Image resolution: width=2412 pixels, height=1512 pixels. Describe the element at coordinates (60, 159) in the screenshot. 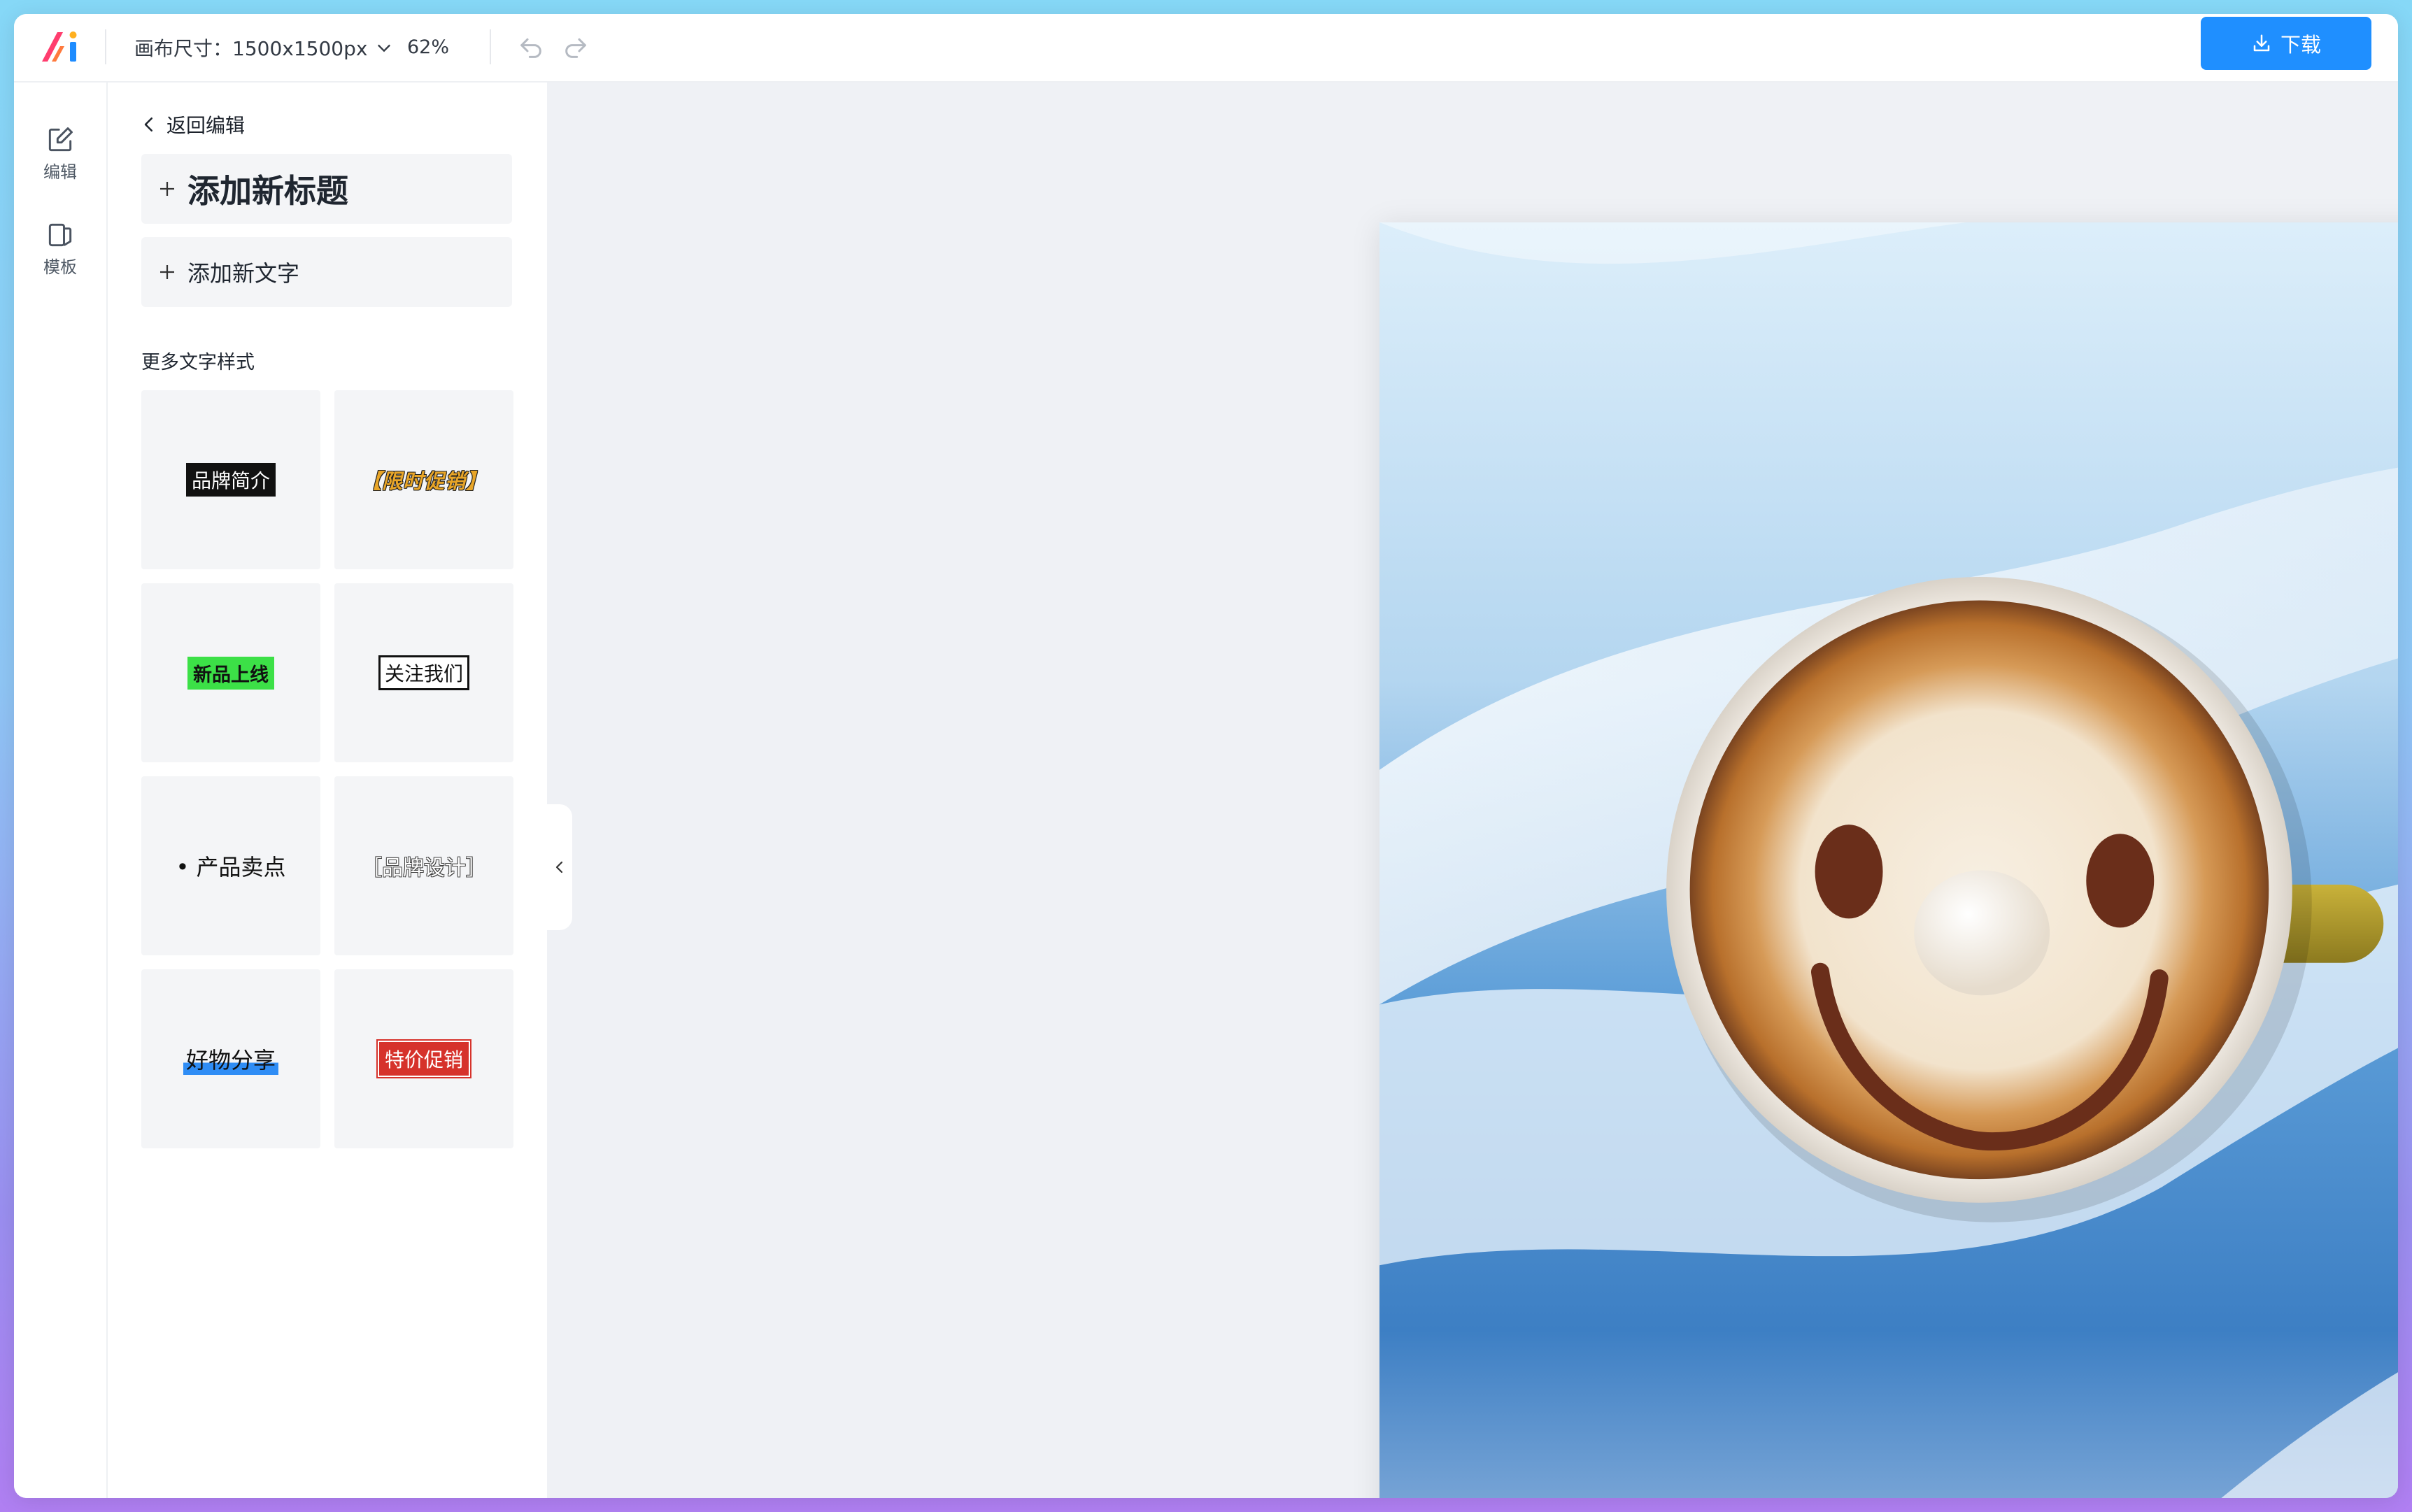

I see `rail-item-edit: 编辑` at that location.